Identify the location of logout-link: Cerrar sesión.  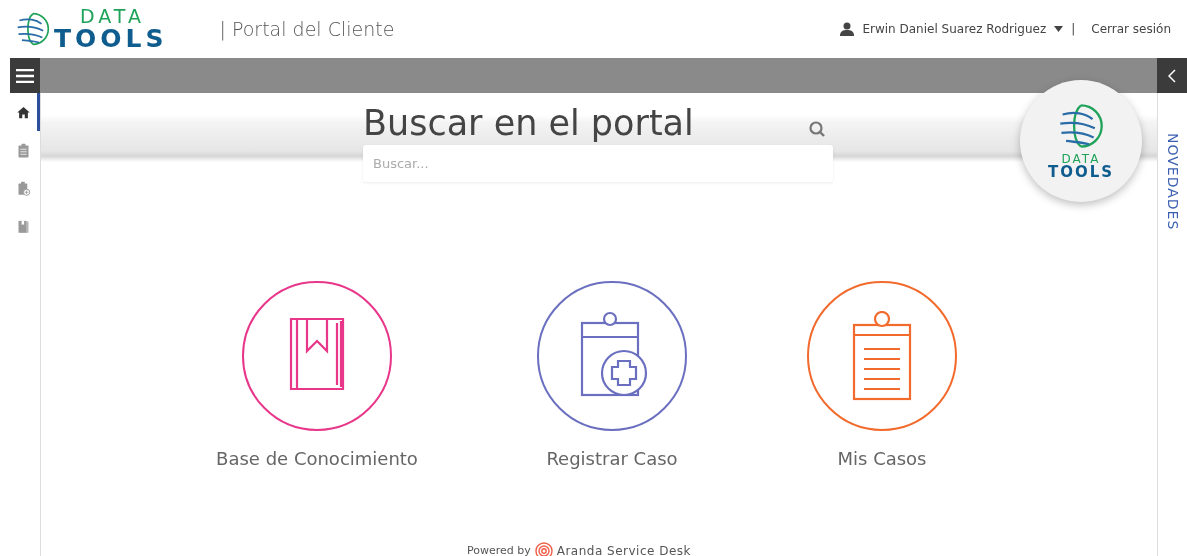
(1131, 29).